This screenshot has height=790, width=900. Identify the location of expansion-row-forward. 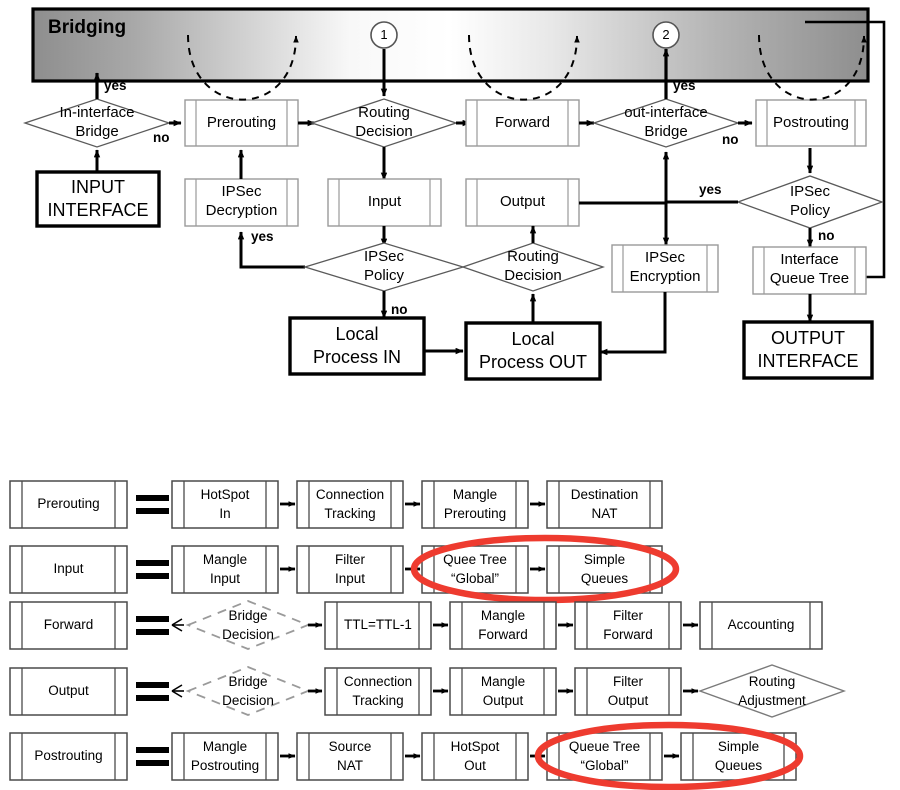
(416, 625).